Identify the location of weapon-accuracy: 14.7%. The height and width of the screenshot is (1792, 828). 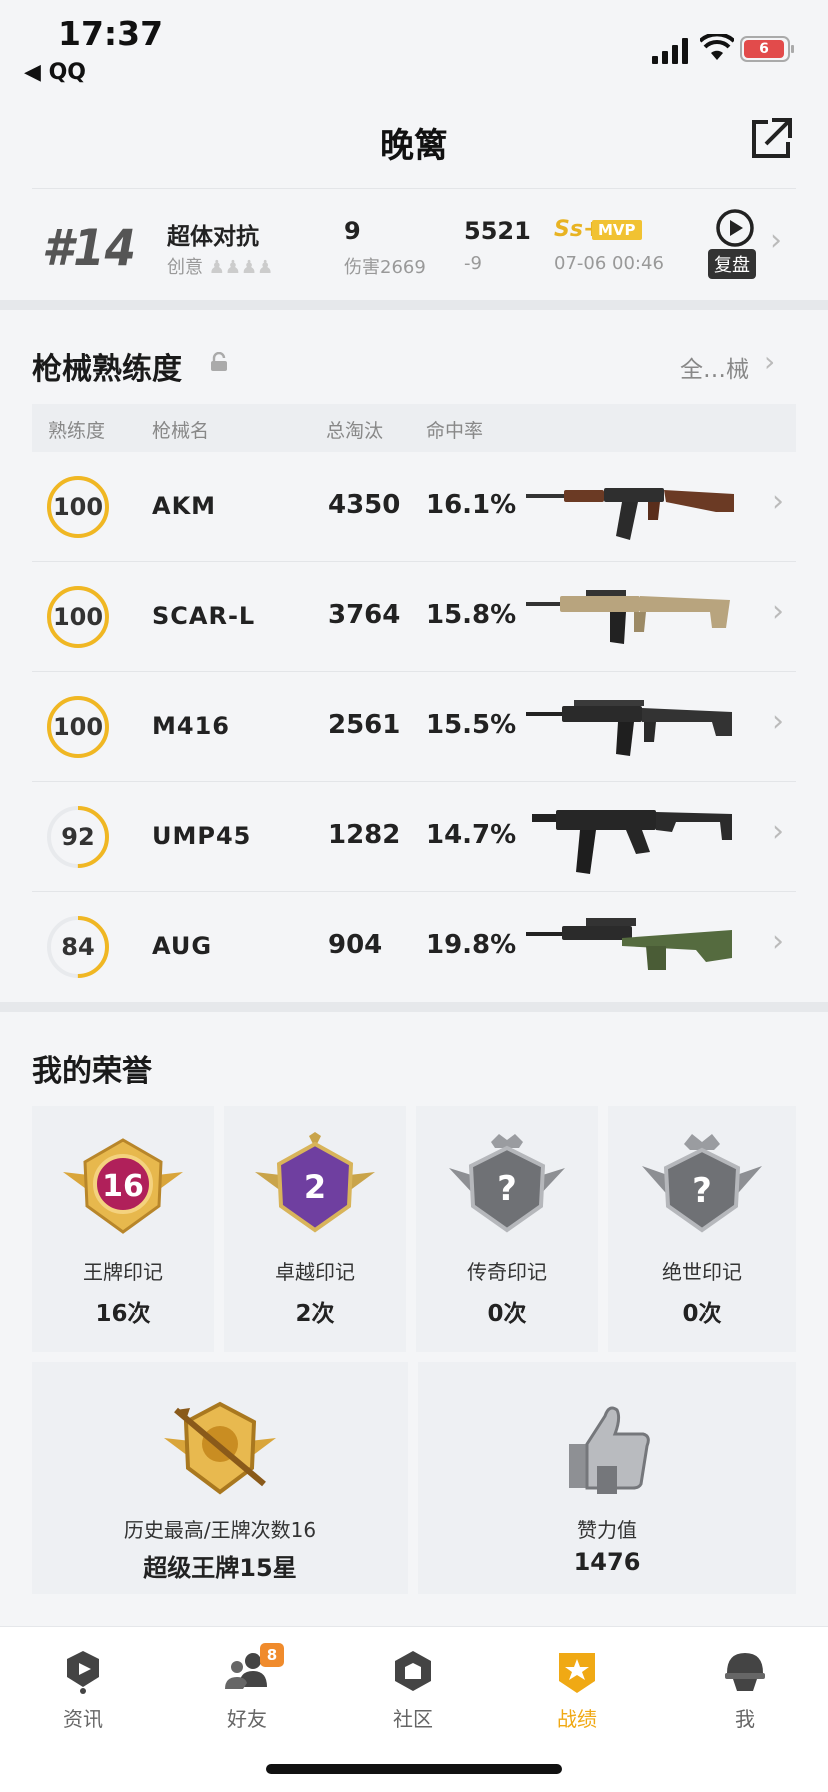
(471, 835).